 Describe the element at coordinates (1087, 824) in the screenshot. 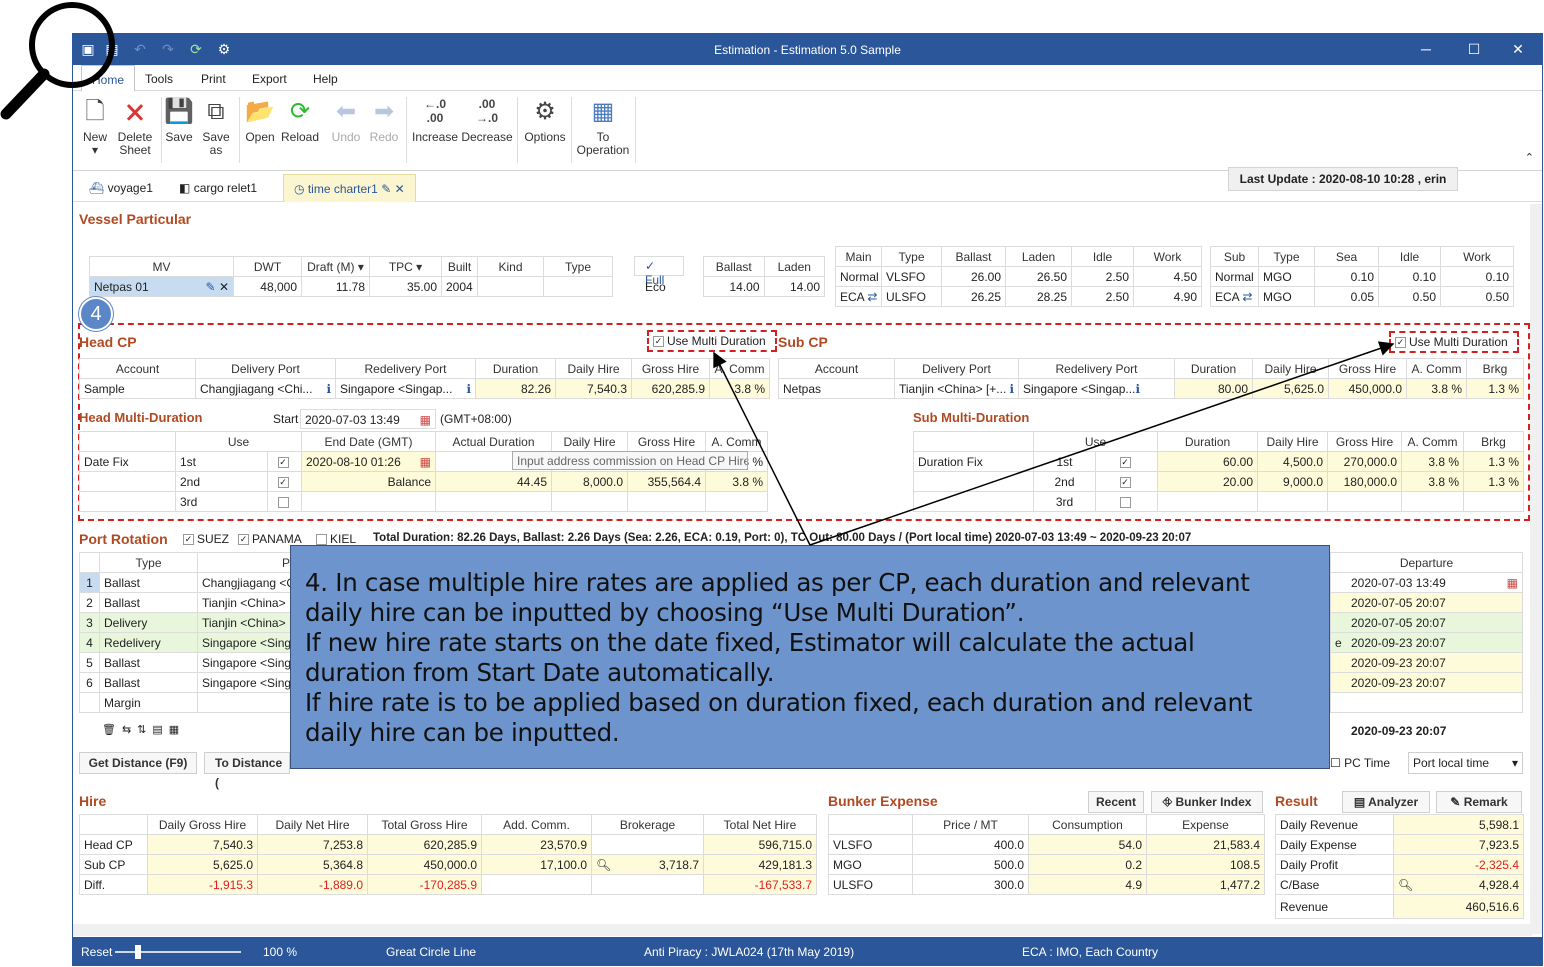

I see `col-consumption: Consumption` at that location.